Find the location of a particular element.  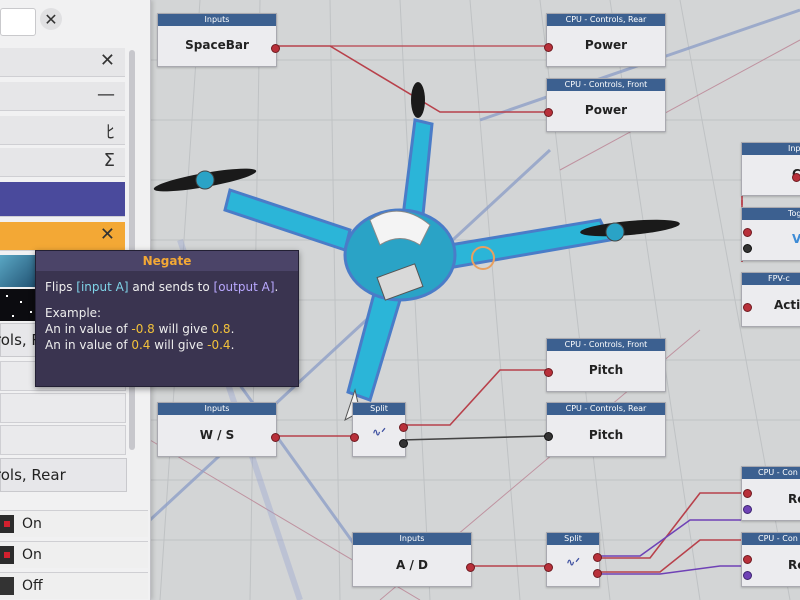

node-header: Tog is located at coordinates (771, 214).